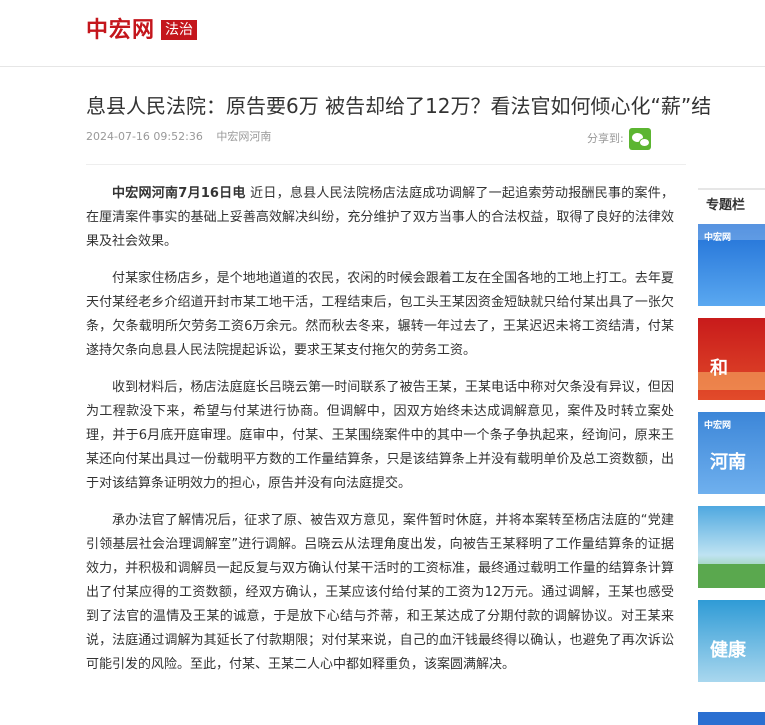 Image resolution: width=765 pixels, height=725 pixels. I want to click on share-label: 分享到:, so click(605, 138).